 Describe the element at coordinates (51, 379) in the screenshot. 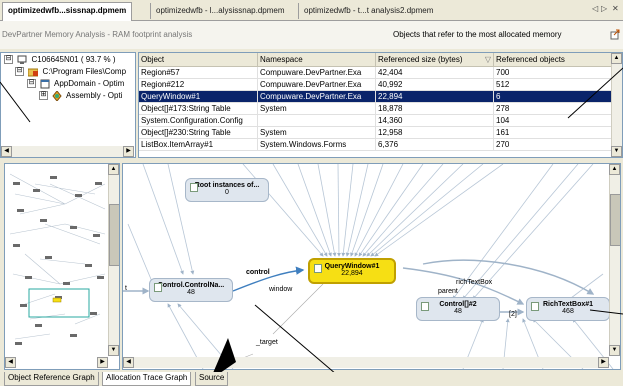

I see `tab-object-reference-graph: Object Reference Graph` at that location.